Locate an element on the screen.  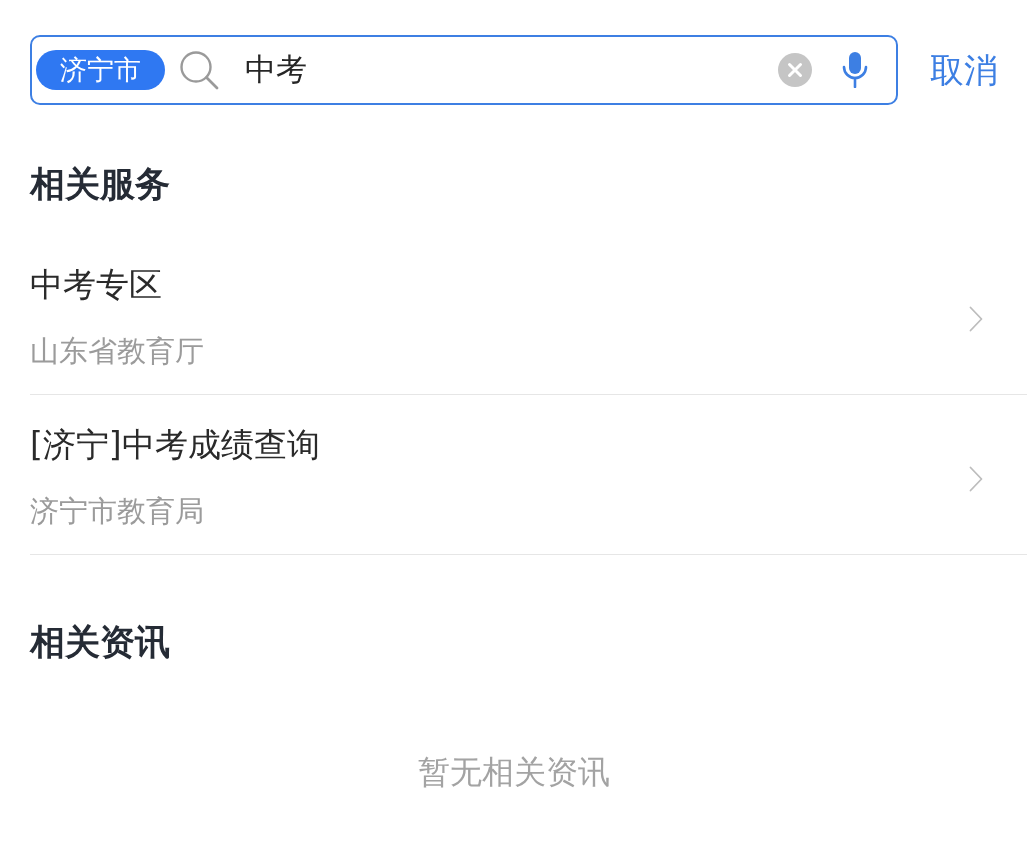
section-heading: 相关服务 is located at coordinates (100, 184).